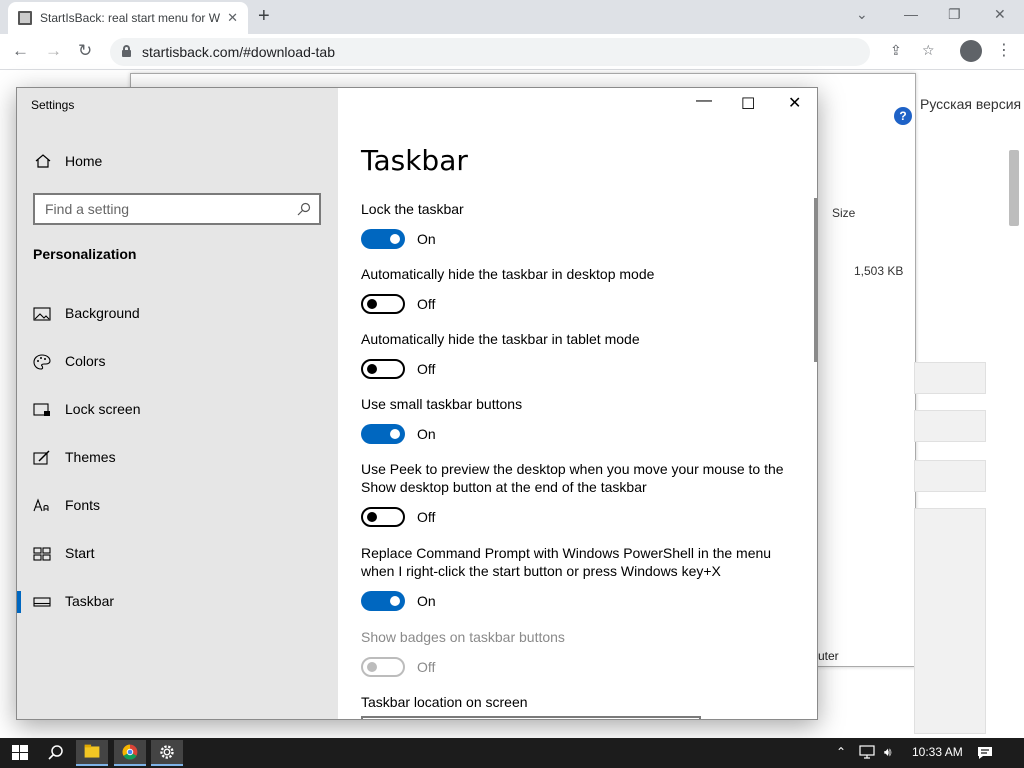  Describe the element at coordinates (102, 313) in the screenshot. I see `sidebar-item-label: Background` at that location.